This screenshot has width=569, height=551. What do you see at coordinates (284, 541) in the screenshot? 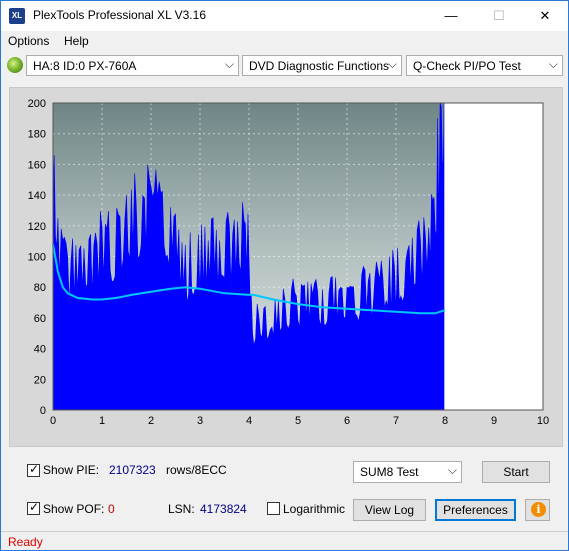
I see `status-bar: Ready` at bounding box center [284, 541].